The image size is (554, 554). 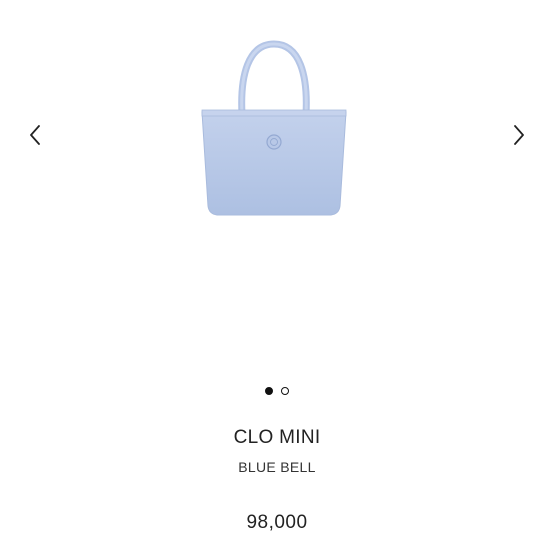 I want to click on product-color-name: BLUE BELL, so click(x=277, y=467).